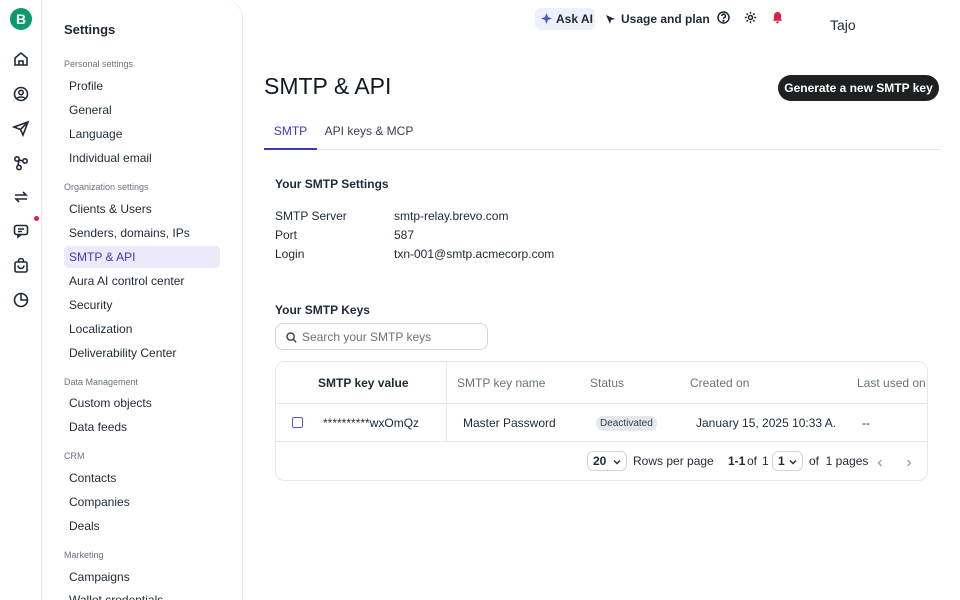 This screenshot has height=600, width=960. I want to click on top-bar: Ask AI Usage and plan Tajo, so click(601, 19).